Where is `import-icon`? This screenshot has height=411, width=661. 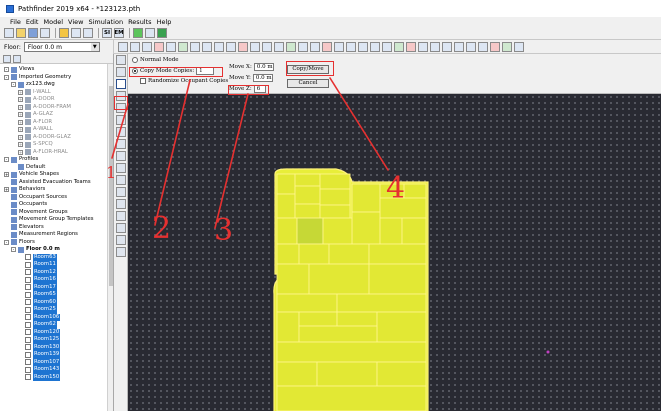 import-icon is located at coordinates (45, 33).